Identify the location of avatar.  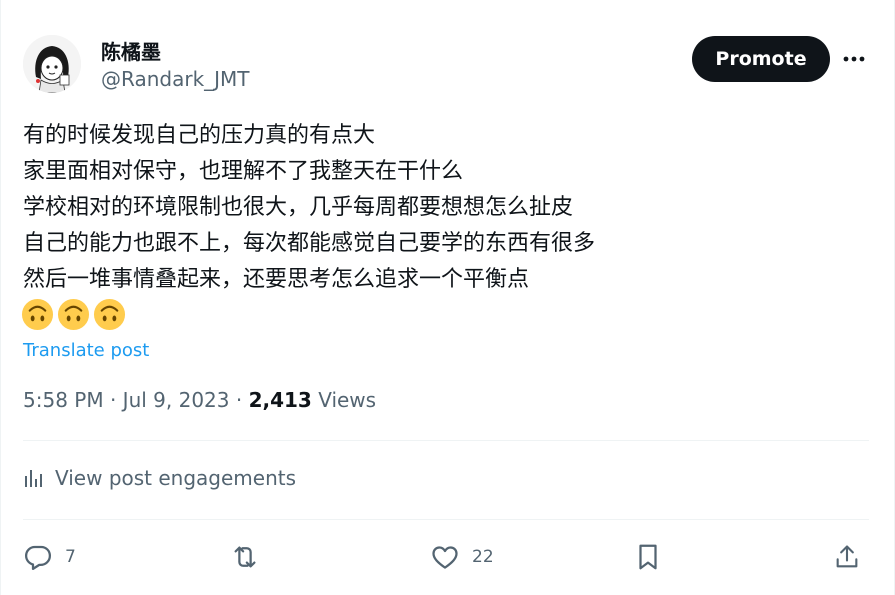
(52, 64).